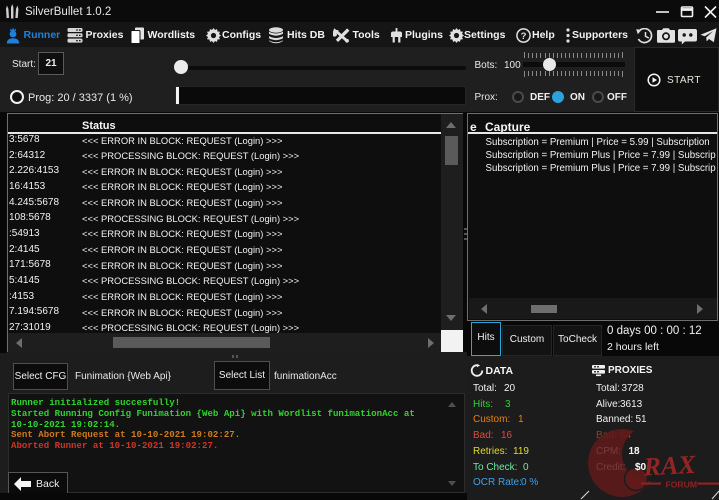  What do you see at coordinates (669, 466) in the screenshot?
I see `svg-text: RAX` at bounding box center [669, 466].